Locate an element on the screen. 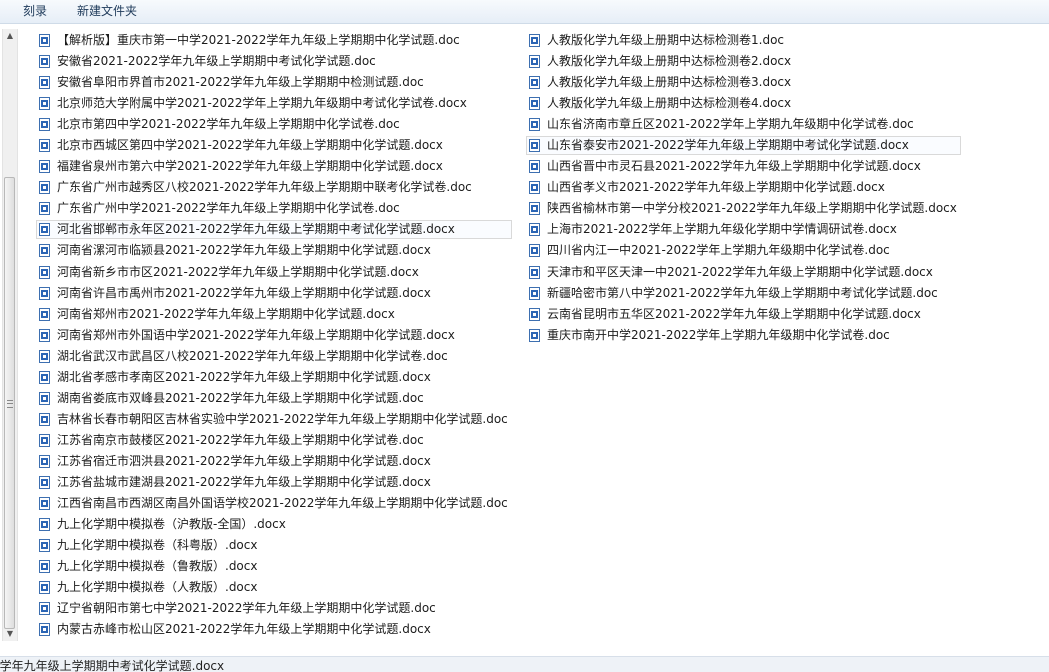 Image resolution: width=1049 pixels, height=672 pixels. file-item: 九上化学期中模拟卷（鲁教版）.docx is located at coordinates (274, 566).